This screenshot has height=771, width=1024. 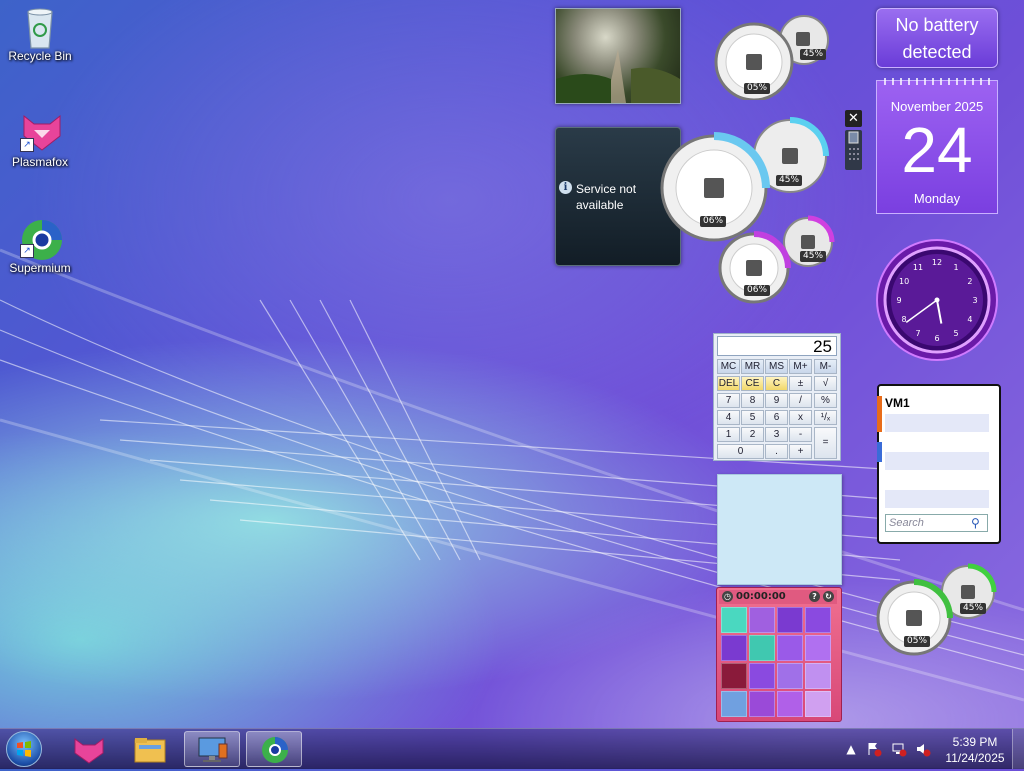 What do you see at coordinates (975, 742) in the screenshot?
I see `clock-time: 5:39 PM` at bounding box center [975, 742].